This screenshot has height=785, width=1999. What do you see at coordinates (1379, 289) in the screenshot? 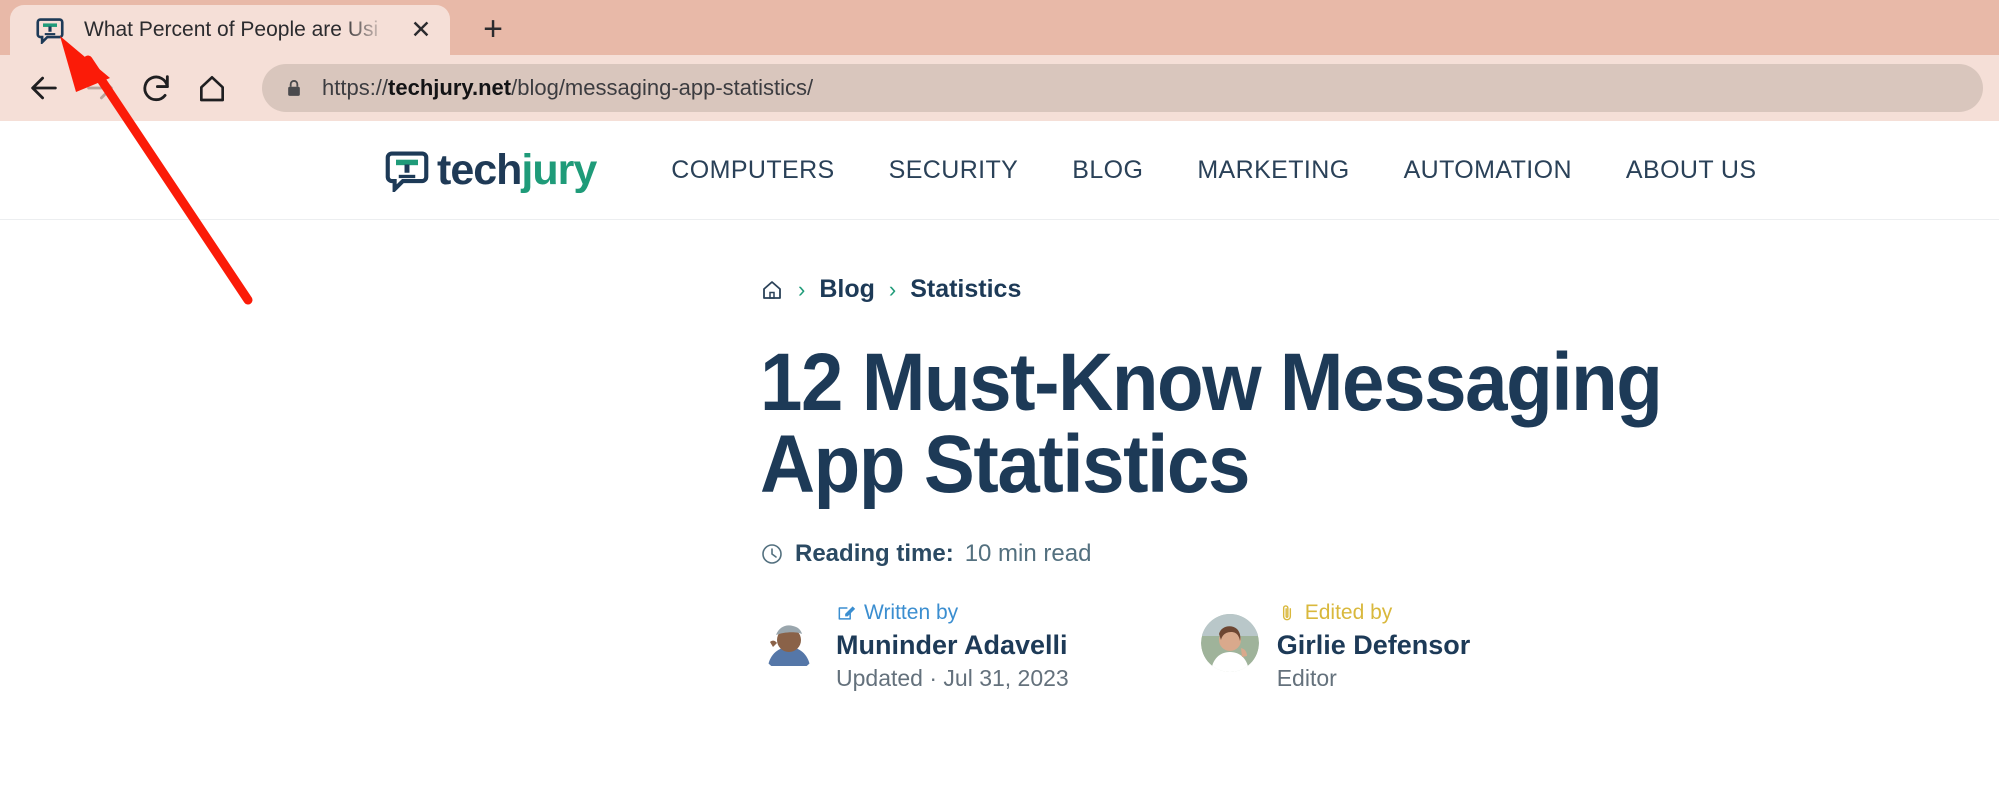
I see `breadcrumb: › Blog › Statistics` at bounding box center [1379, 289].